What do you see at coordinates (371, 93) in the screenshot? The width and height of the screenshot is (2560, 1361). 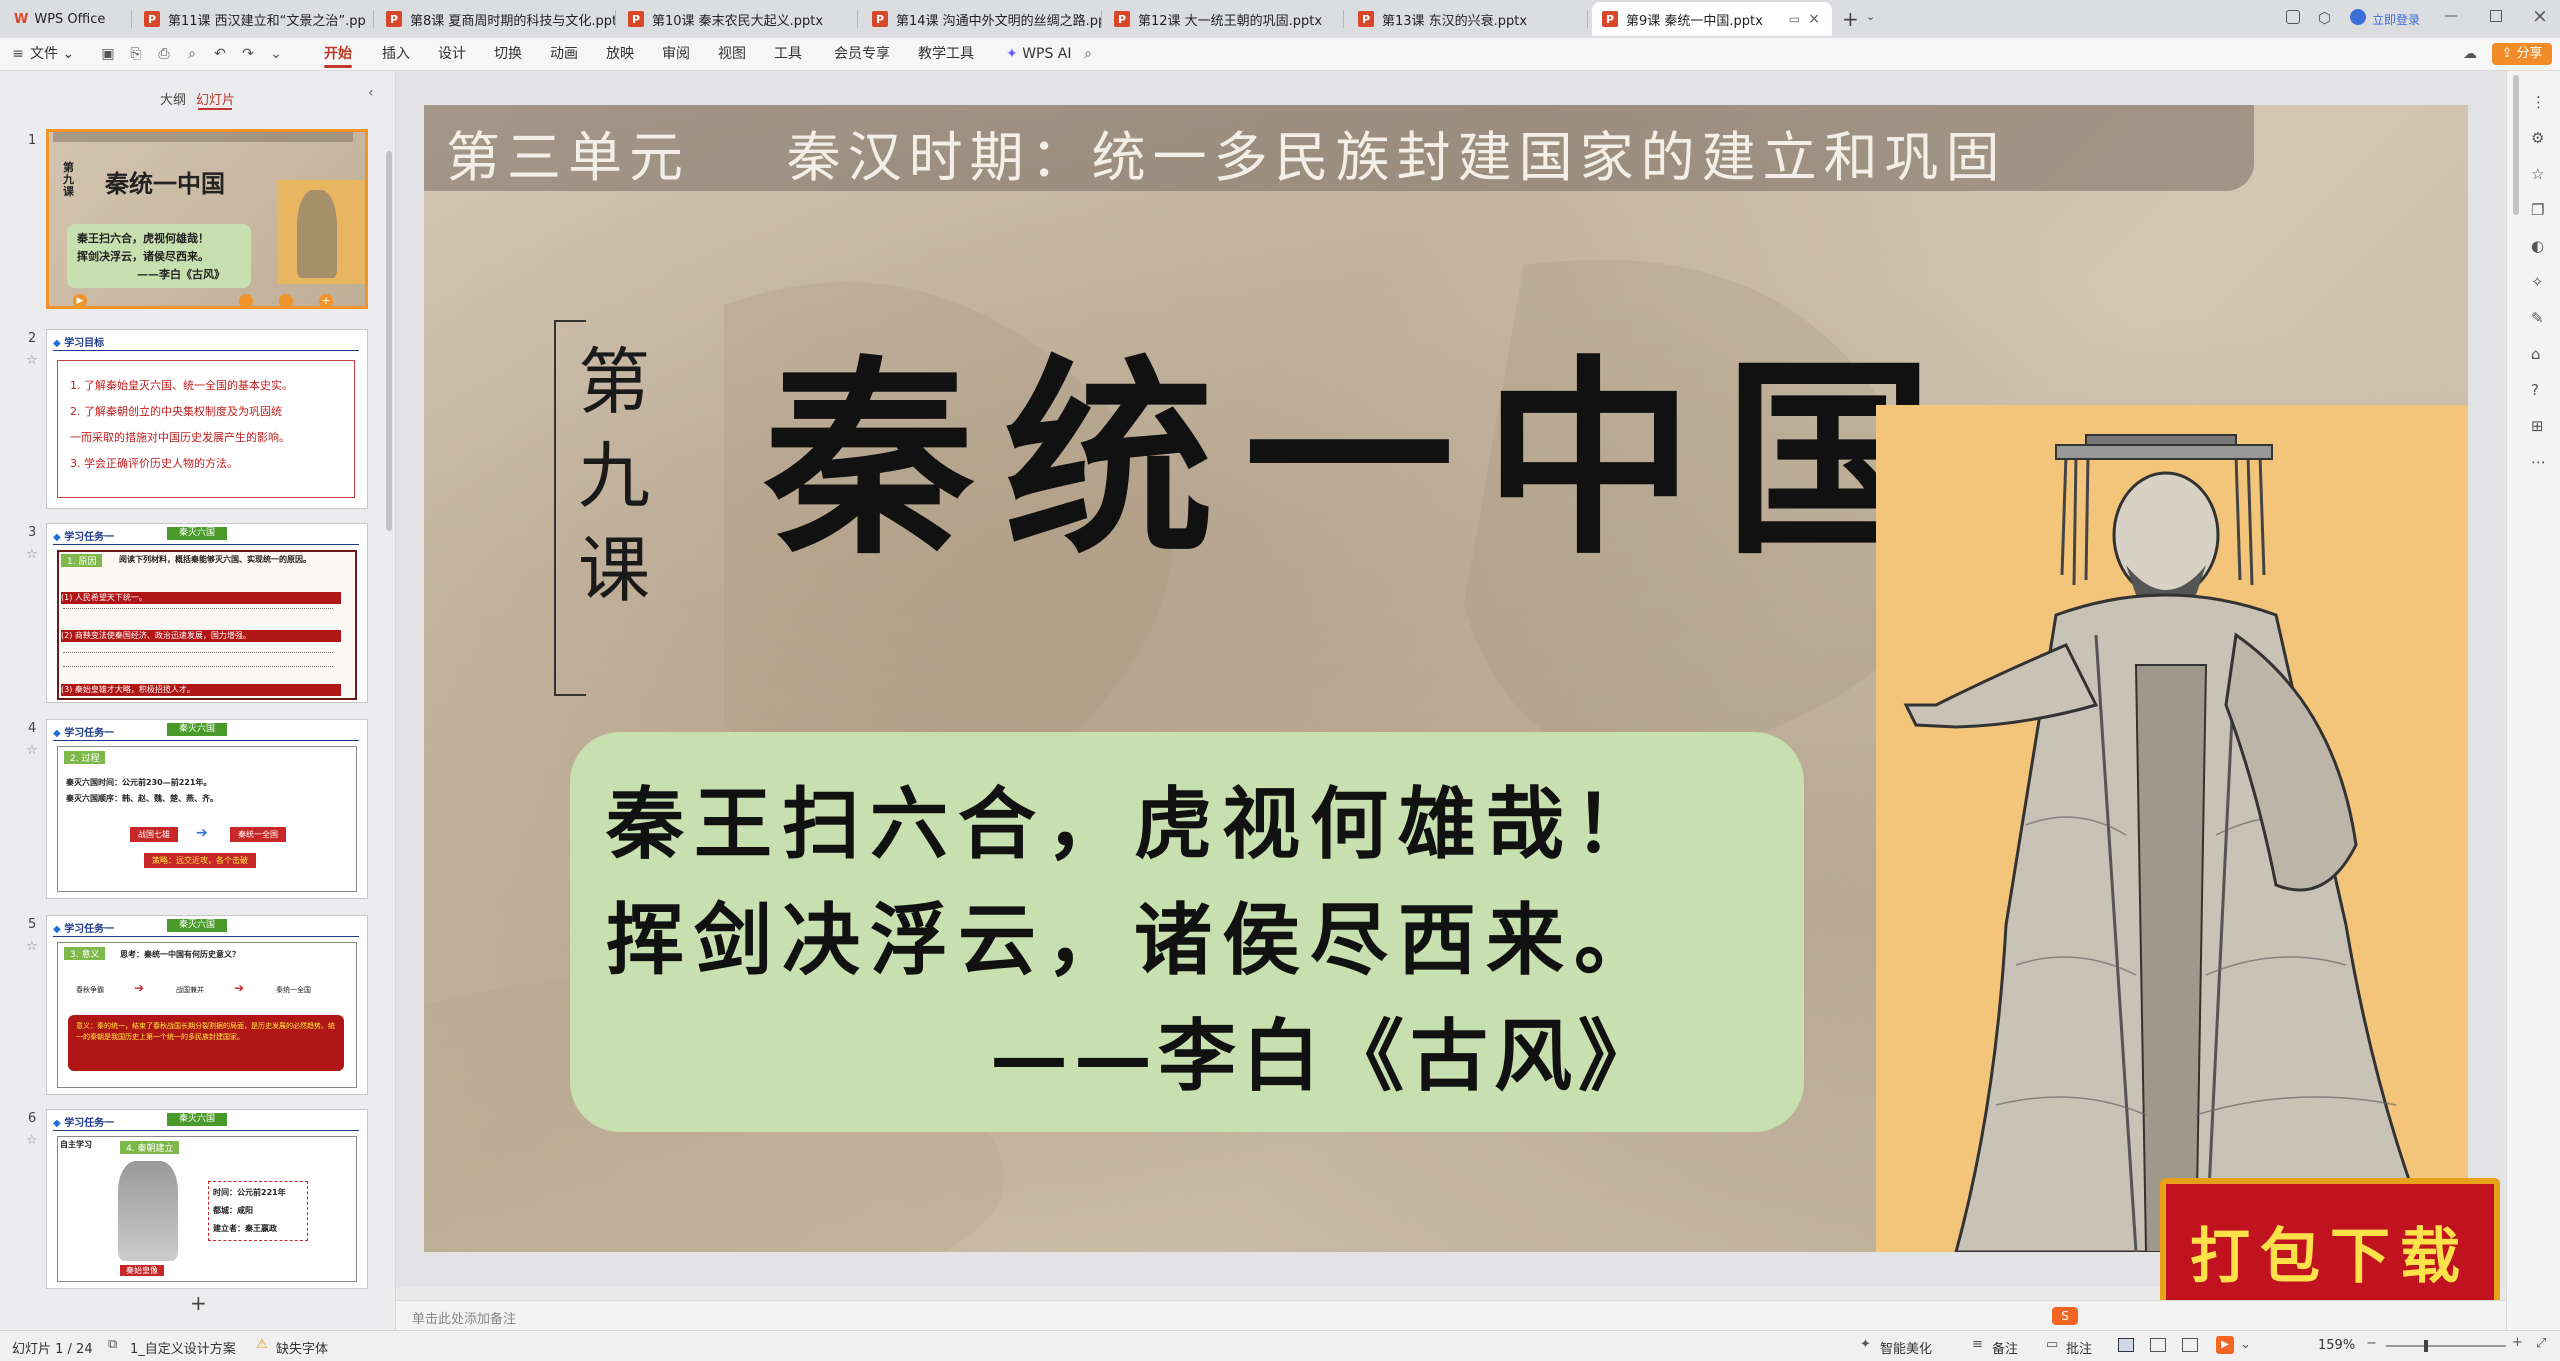 I see `collapse-panel-icon: ‹` at bounding box center [371, 93].